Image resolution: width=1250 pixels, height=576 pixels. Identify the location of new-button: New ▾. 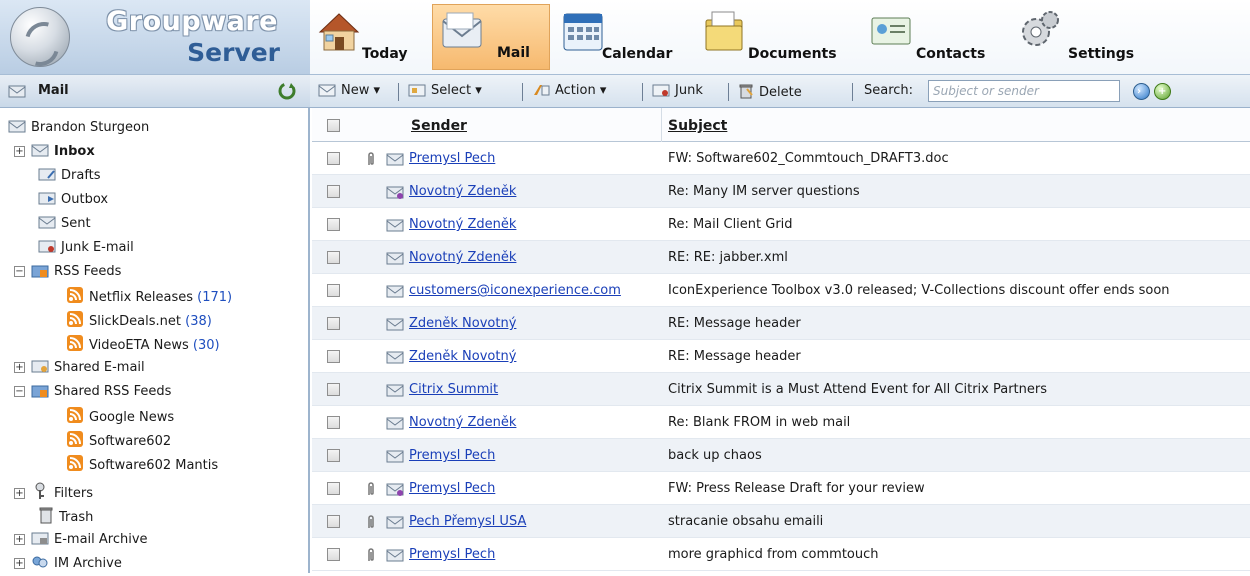
(349, 92).